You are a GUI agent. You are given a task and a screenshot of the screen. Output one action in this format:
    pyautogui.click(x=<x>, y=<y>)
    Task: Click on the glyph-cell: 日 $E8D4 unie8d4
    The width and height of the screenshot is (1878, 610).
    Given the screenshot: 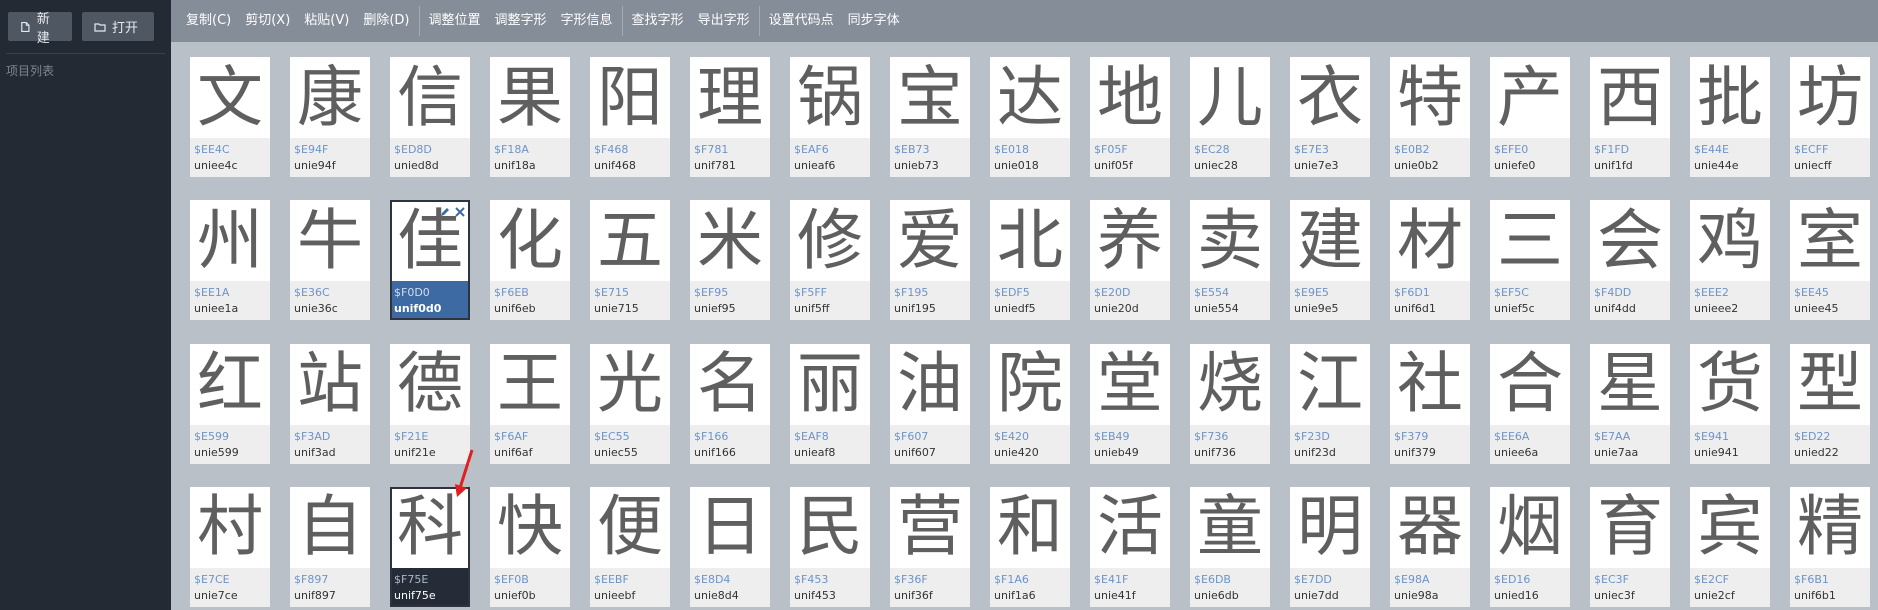 What is the action you would take?
    pyautogui.click(x=730, y=546)
    